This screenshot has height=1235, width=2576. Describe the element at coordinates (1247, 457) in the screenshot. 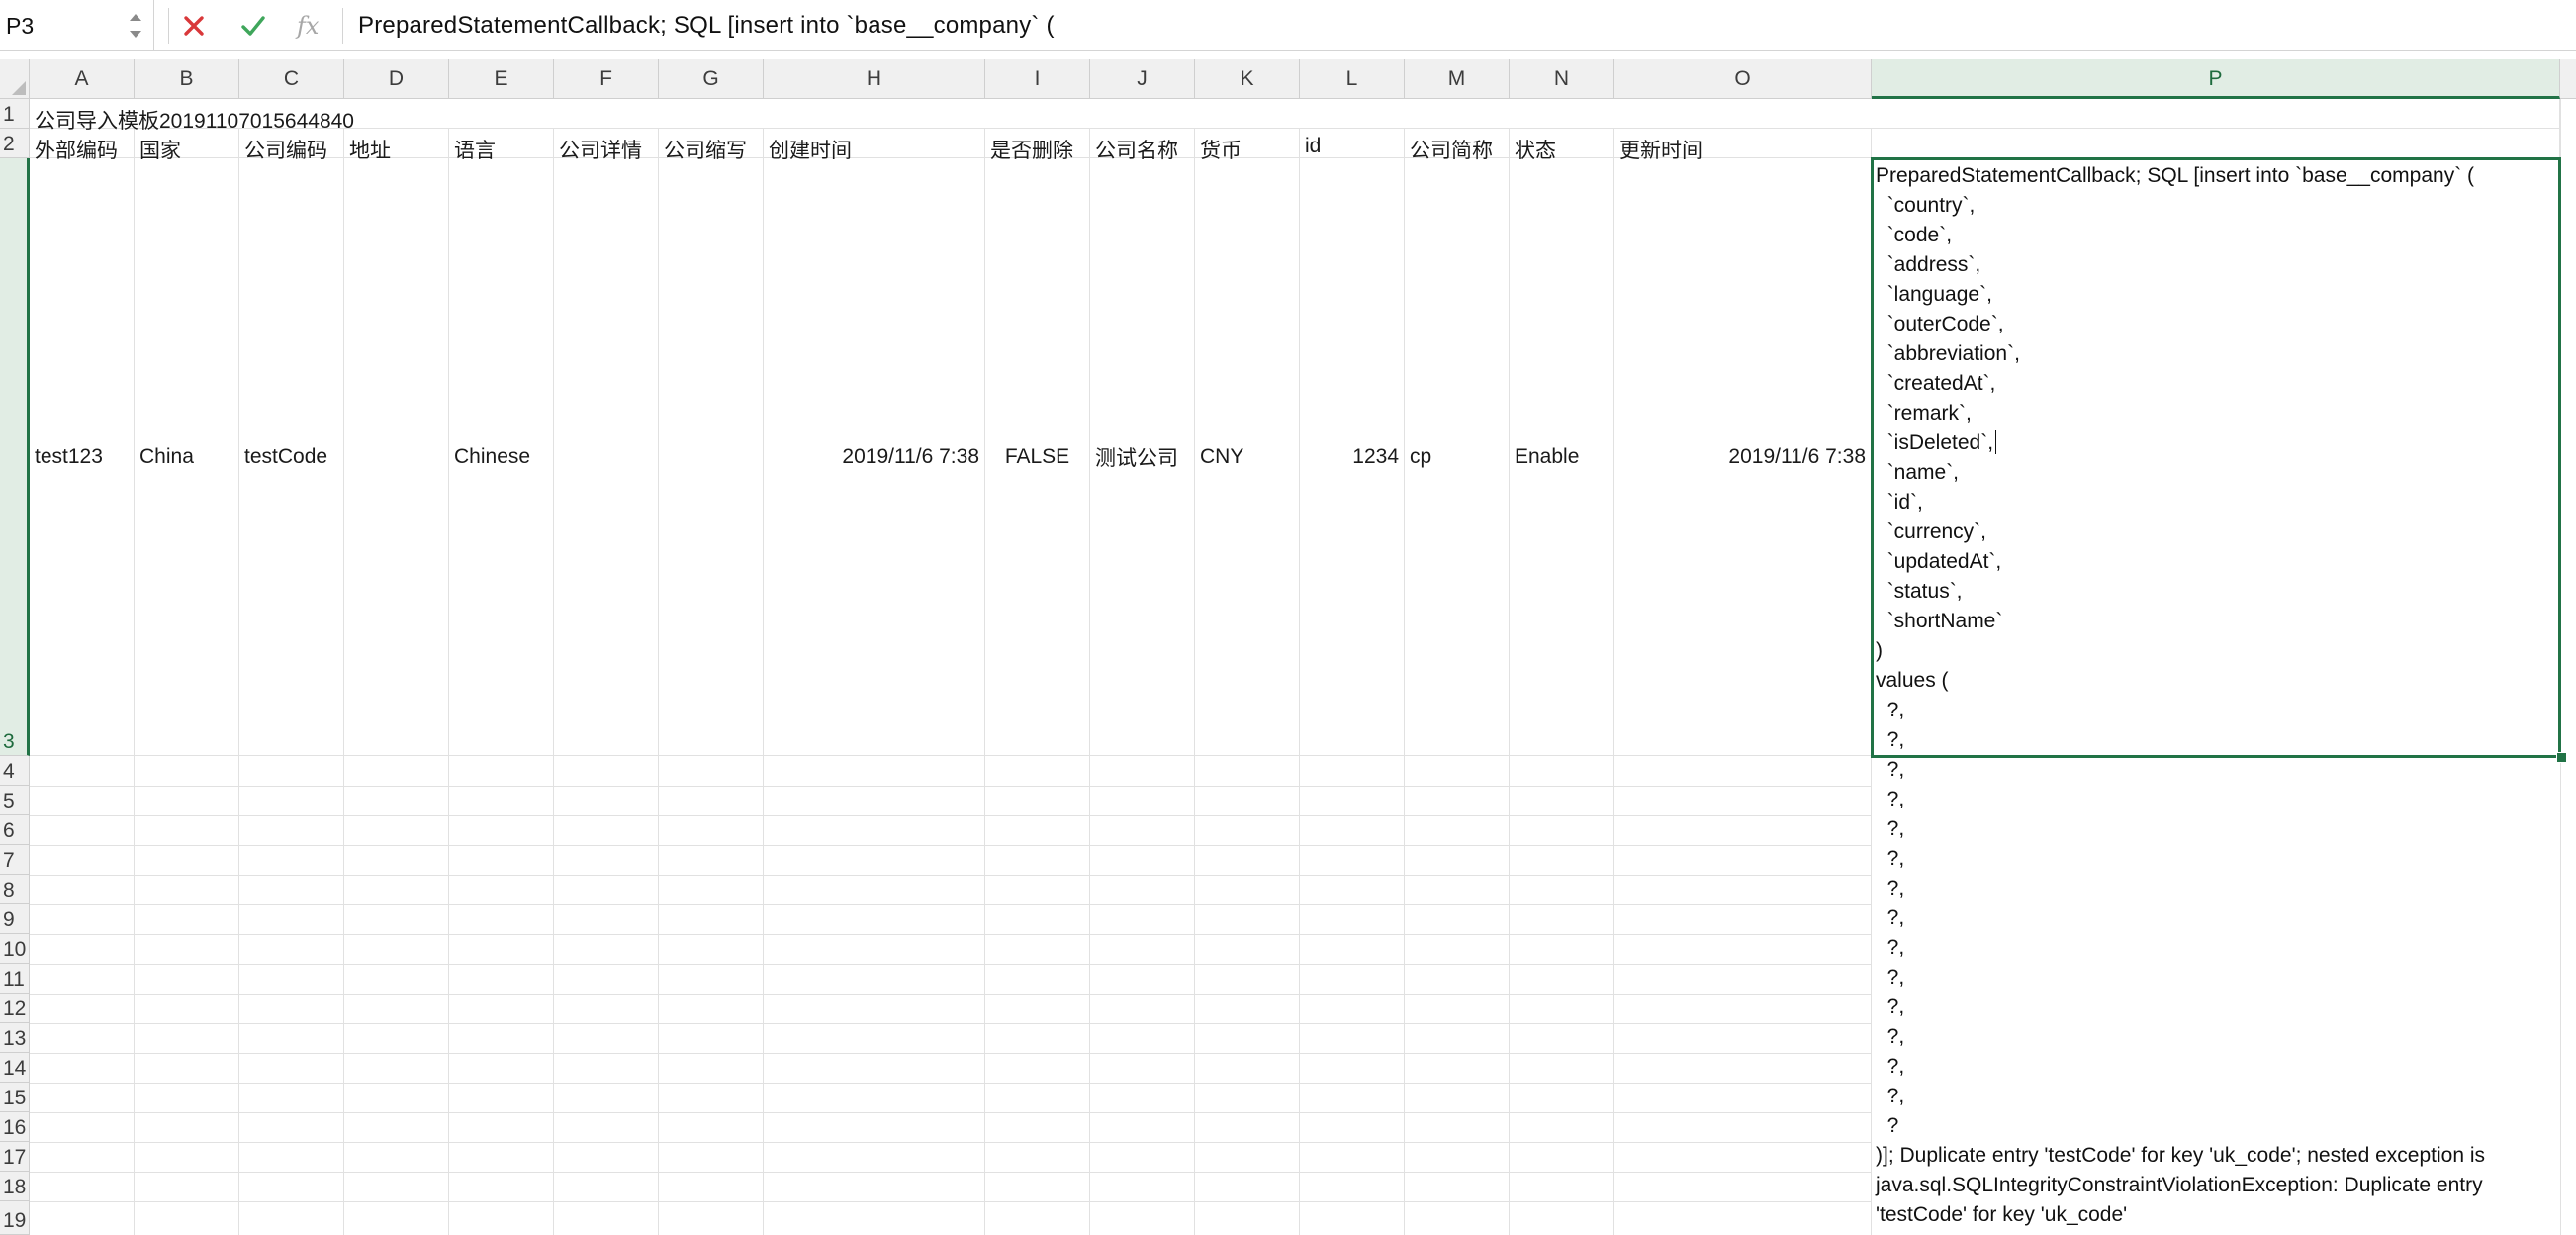

I see `cell-k3: CNY` at that location.